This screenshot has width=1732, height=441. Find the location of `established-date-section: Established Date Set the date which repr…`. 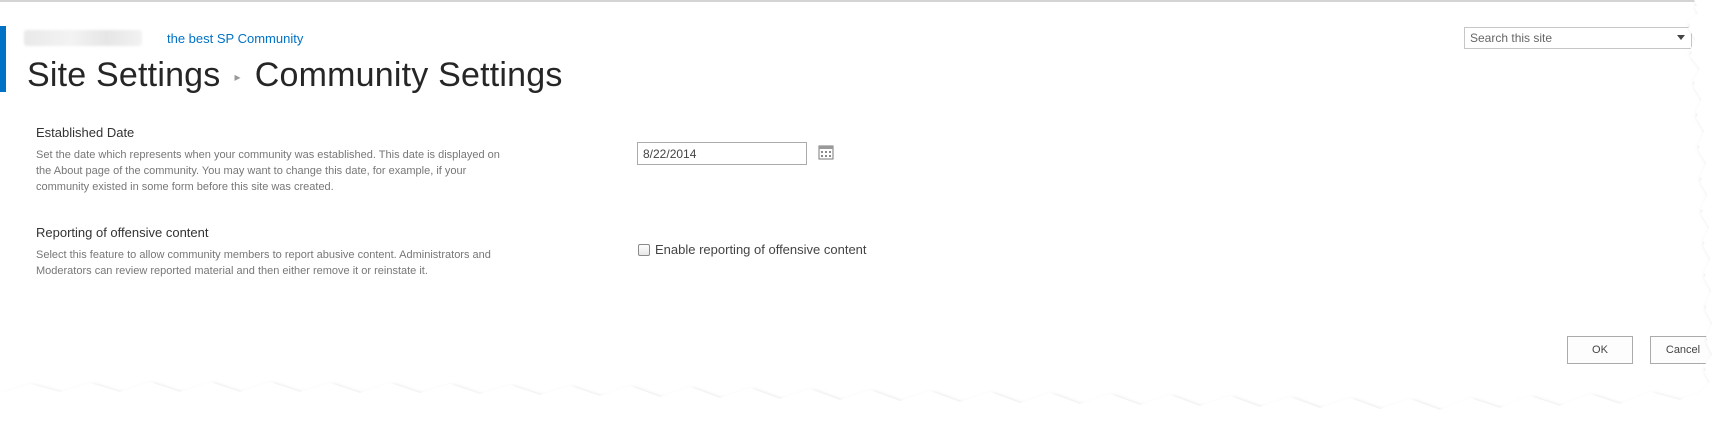

established-date-section: Established Date Set the date which repr… is located at coordinates (276, 160).